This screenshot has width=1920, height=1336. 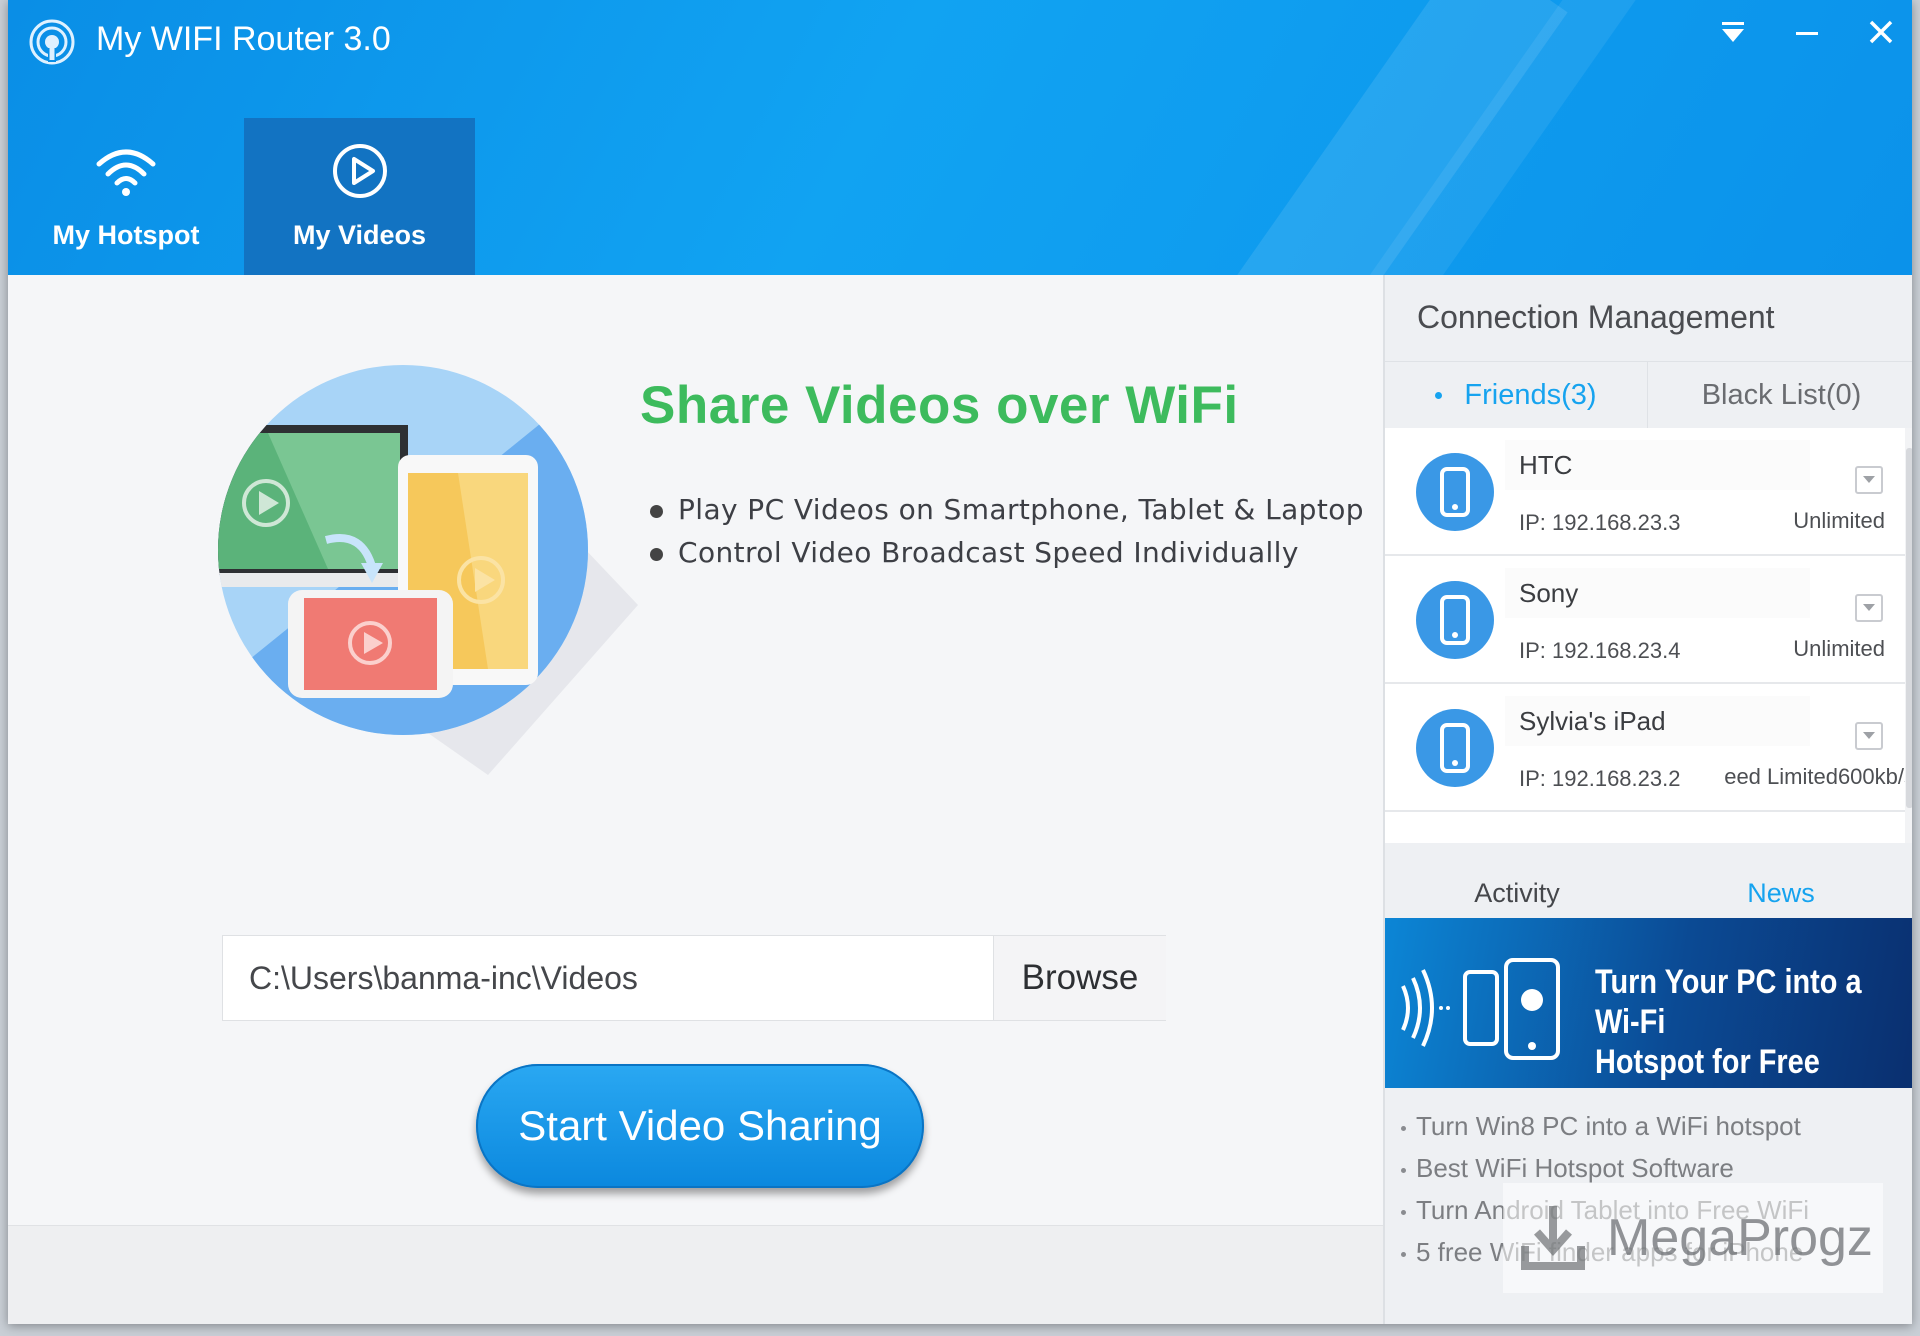 I want to click on news-item: Turn Win8 PC into a WiFi hotspot, so click(x=1605, y=1126).